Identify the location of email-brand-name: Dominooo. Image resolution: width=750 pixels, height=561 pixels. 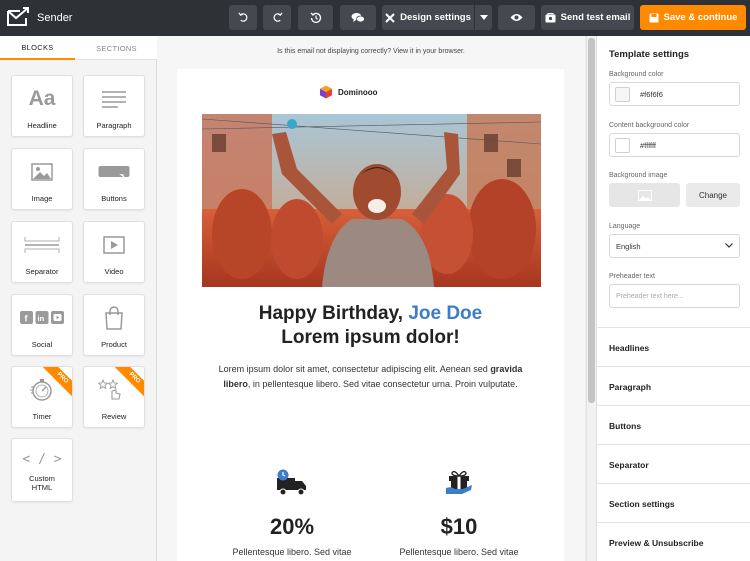
(358, 92).